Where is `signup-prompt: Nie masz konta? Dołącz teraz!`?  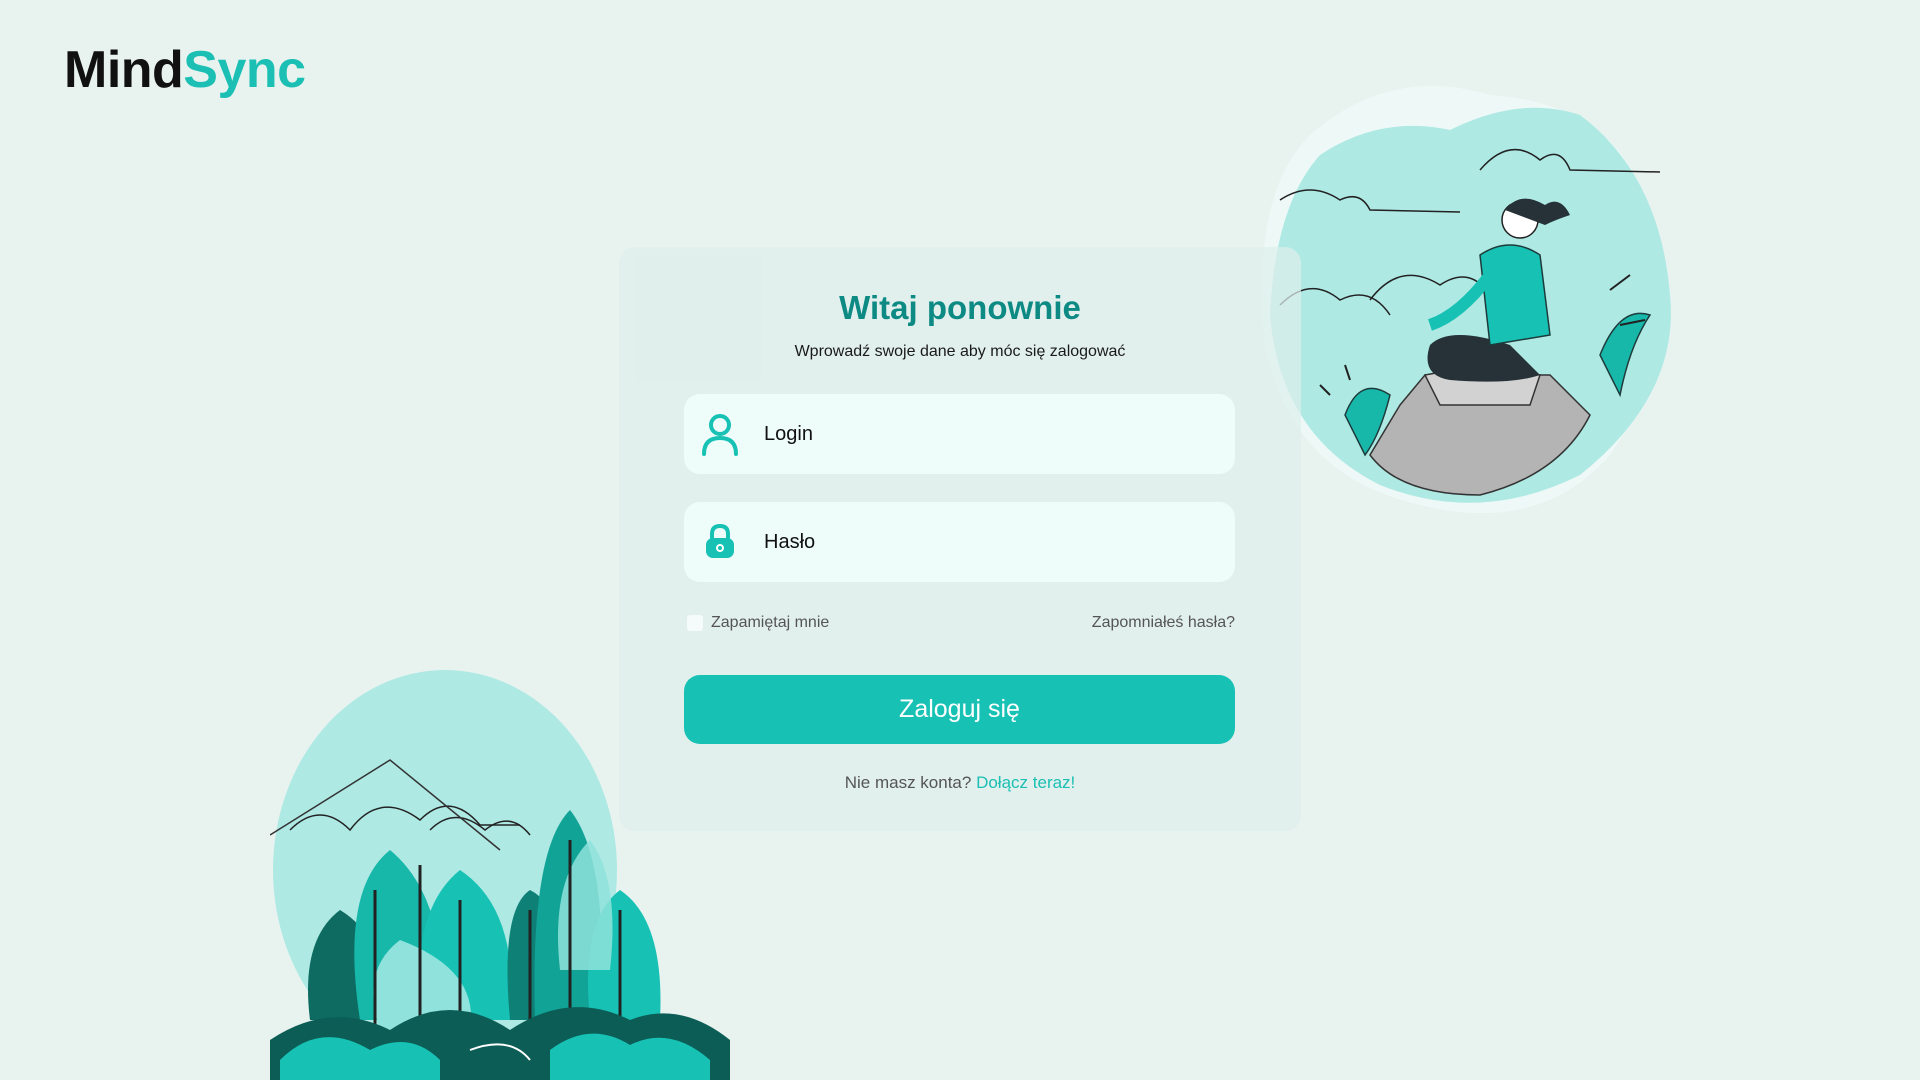 signup-prompt: Nie masz konta? Dołącz teraz! is located at coordinates (960, 783).